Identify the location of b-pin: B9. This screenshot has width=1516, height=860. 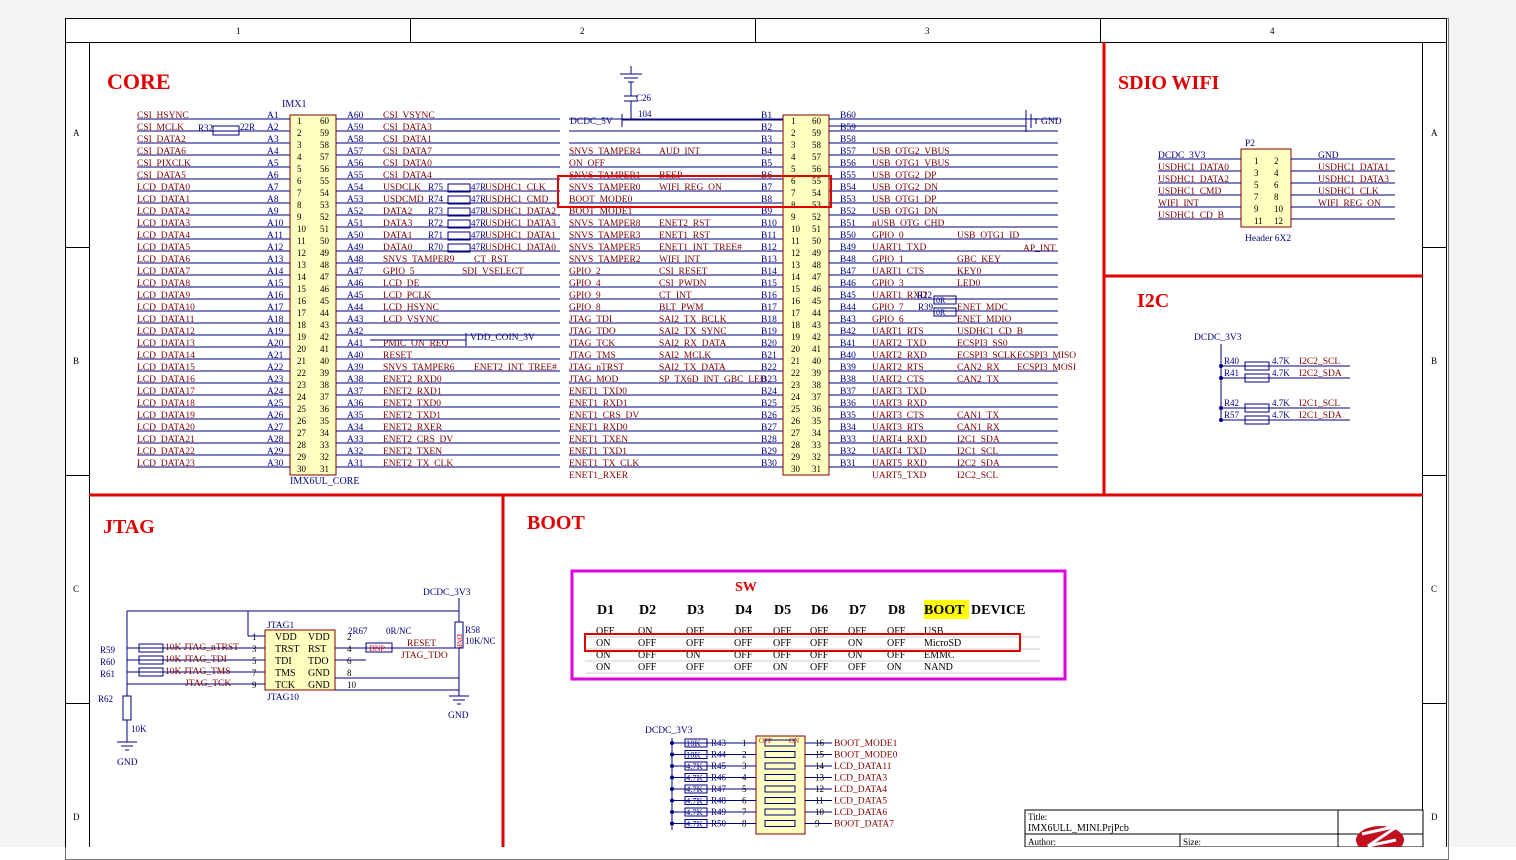
(766, 212).